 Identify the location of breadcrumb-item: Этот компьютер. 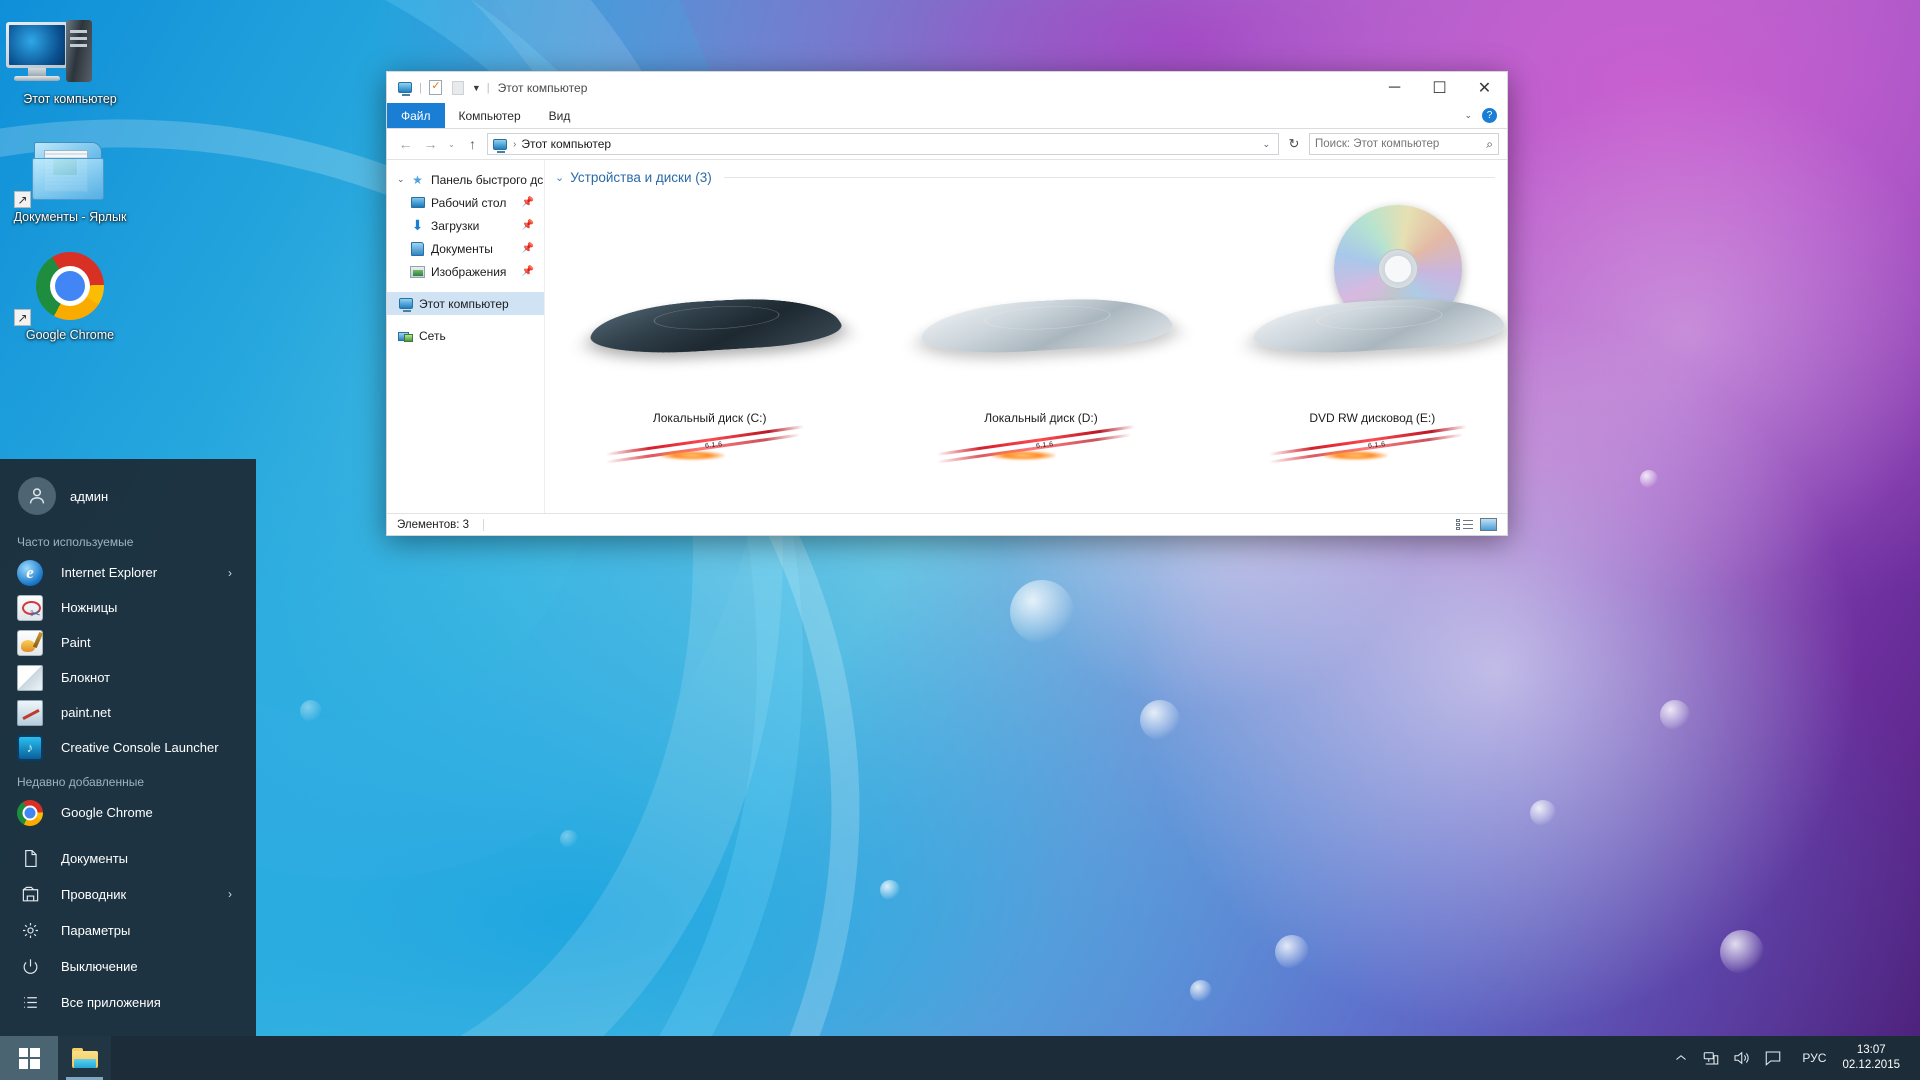
(566, 144).